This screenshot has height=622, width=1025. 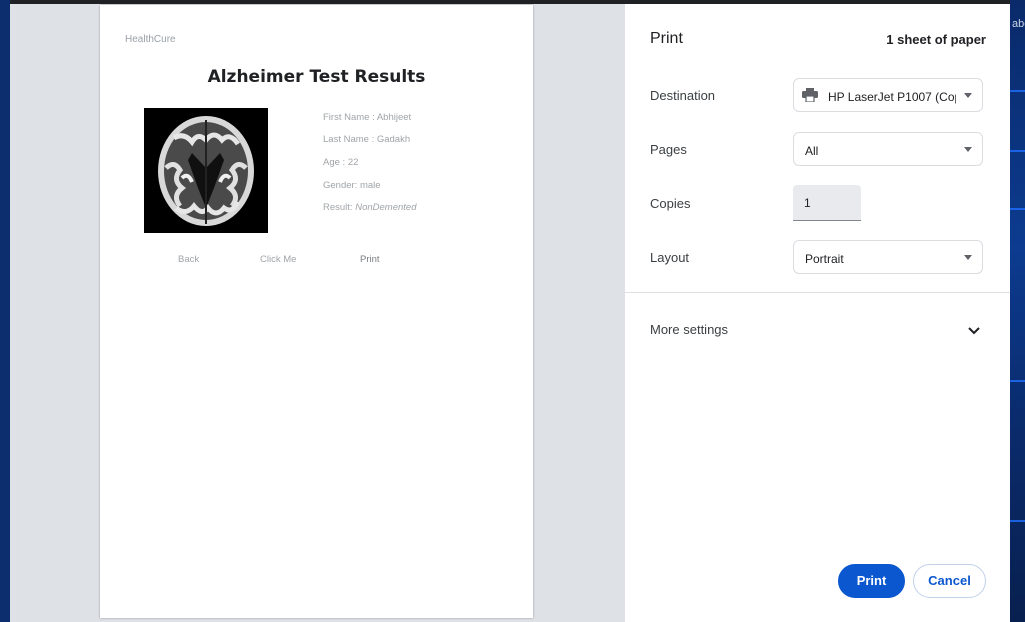 What do you see at coordinates (827, 203) in the screenshot?
I see `copies-input: 1` at bounding box center [827, 203].